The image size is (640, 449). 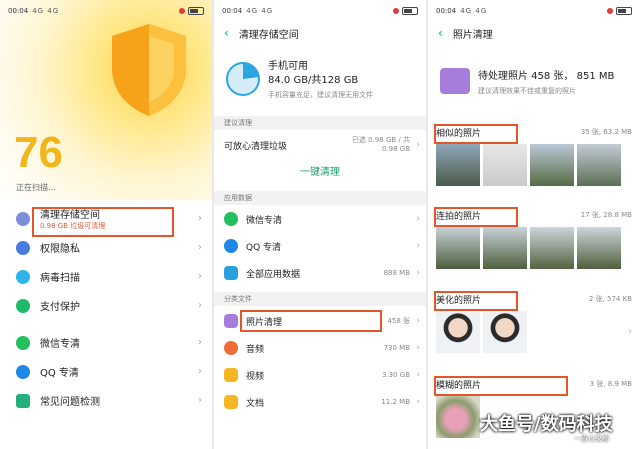 I want to click on music-icon, so click(x=231, y=348).